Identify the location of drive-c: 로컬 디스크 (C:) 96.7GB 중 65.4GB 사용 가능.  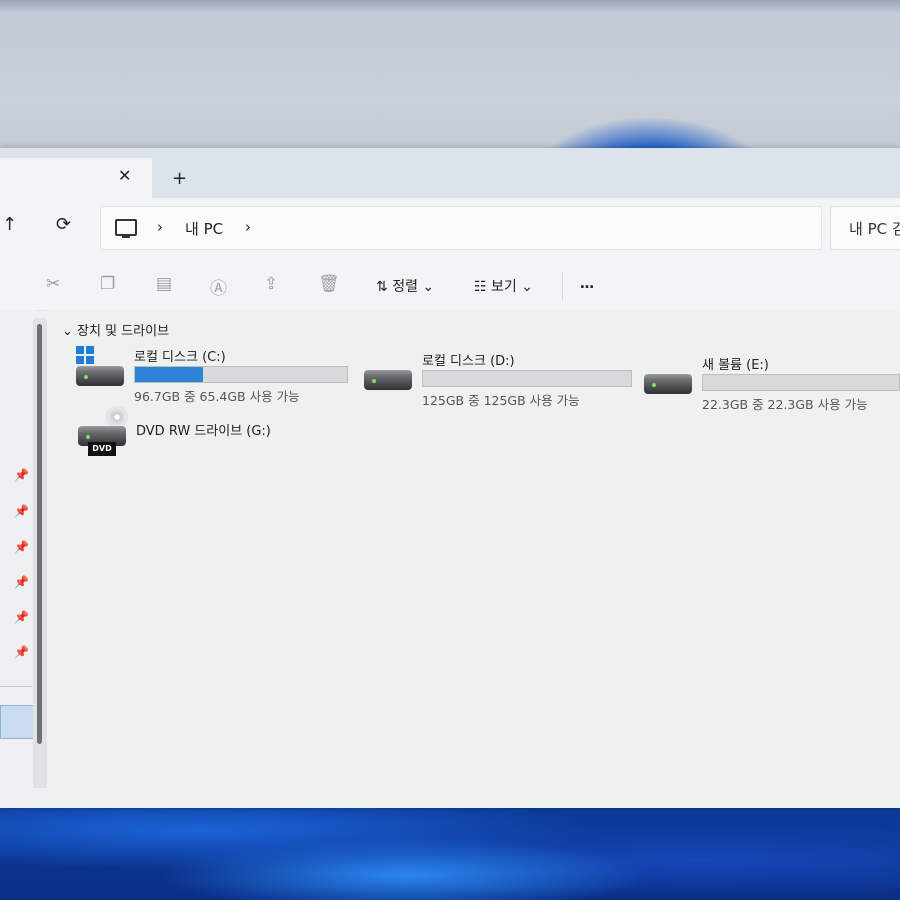
(226, 376).